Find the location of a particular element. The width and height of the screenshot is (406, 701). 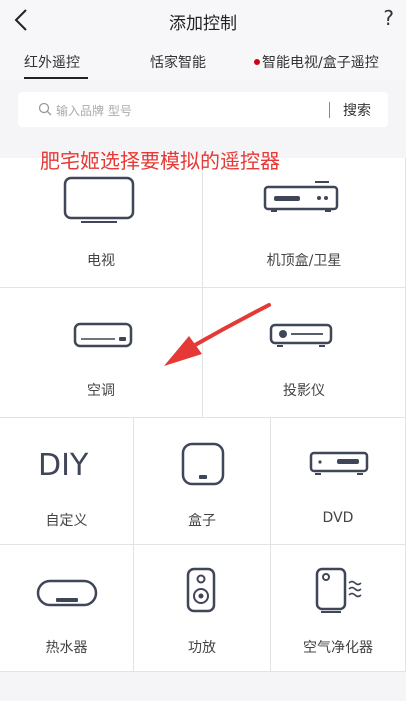

device-label: 投影仪 is located at coordinates (304, 391).